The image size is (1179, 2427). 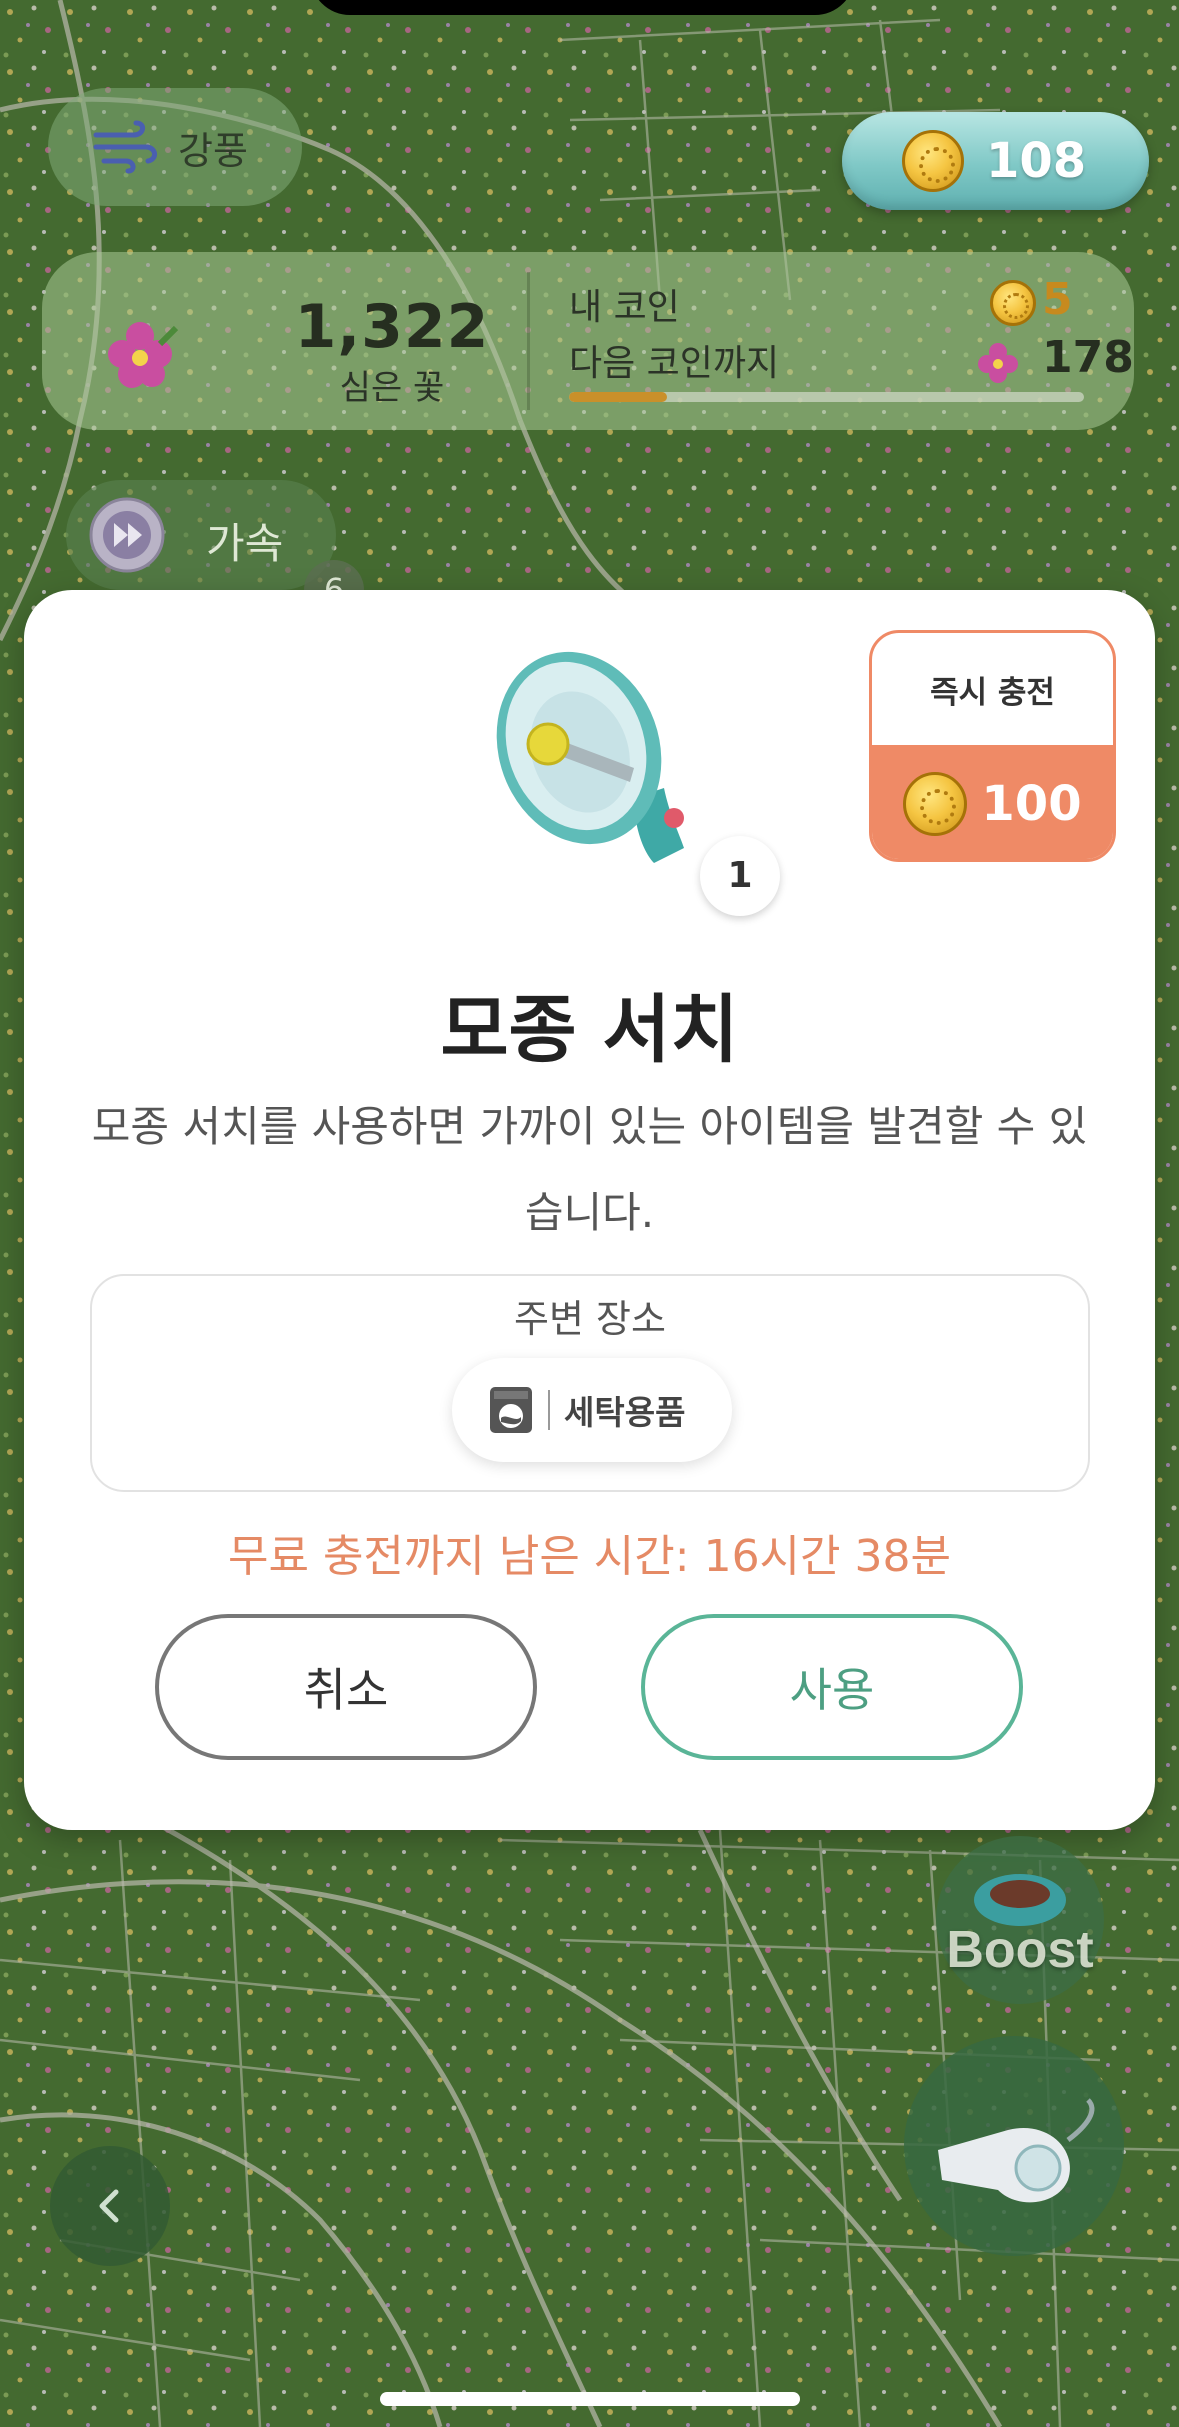 I want to click on next-coin-label: 다음 코인까지, so click(x=674, y=363).